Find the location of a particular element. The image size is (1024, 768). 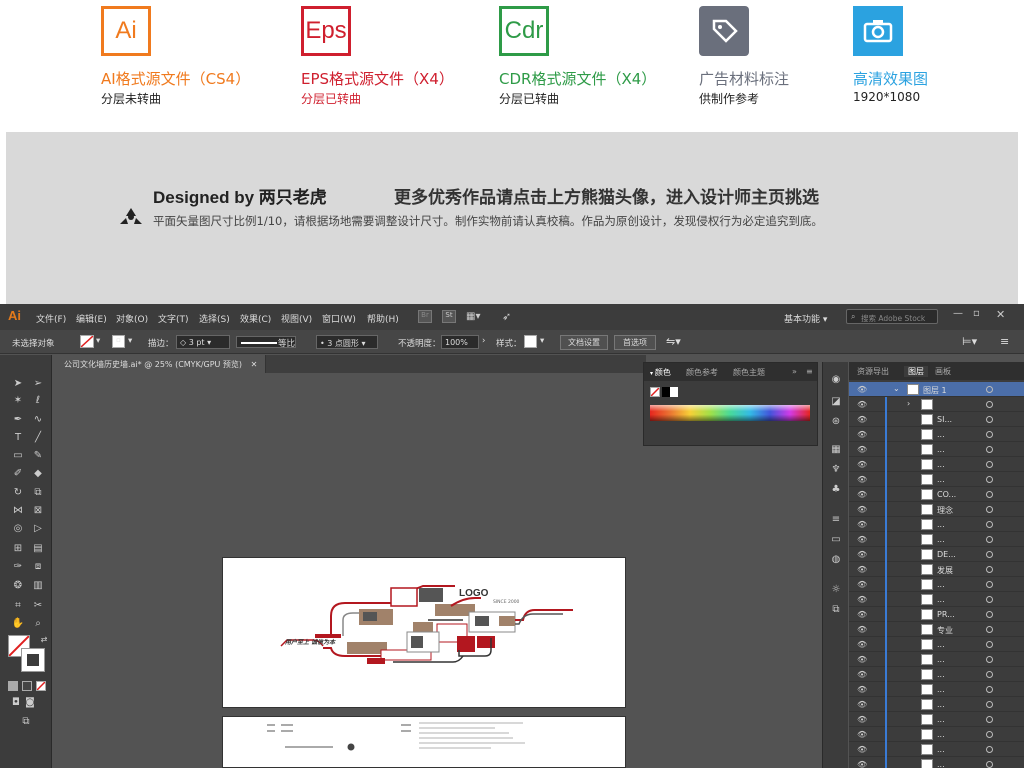

opacity-arrow: › is located at coordinates (483, 341).